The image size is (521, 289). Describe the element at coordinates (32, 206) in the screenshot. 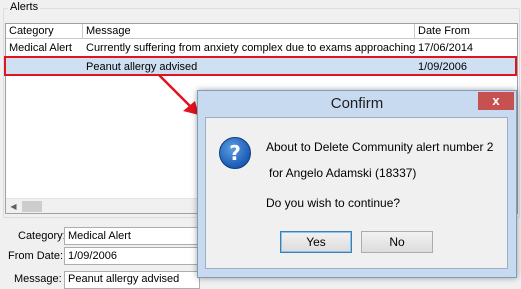

I see `scroll-thumb` at that location.